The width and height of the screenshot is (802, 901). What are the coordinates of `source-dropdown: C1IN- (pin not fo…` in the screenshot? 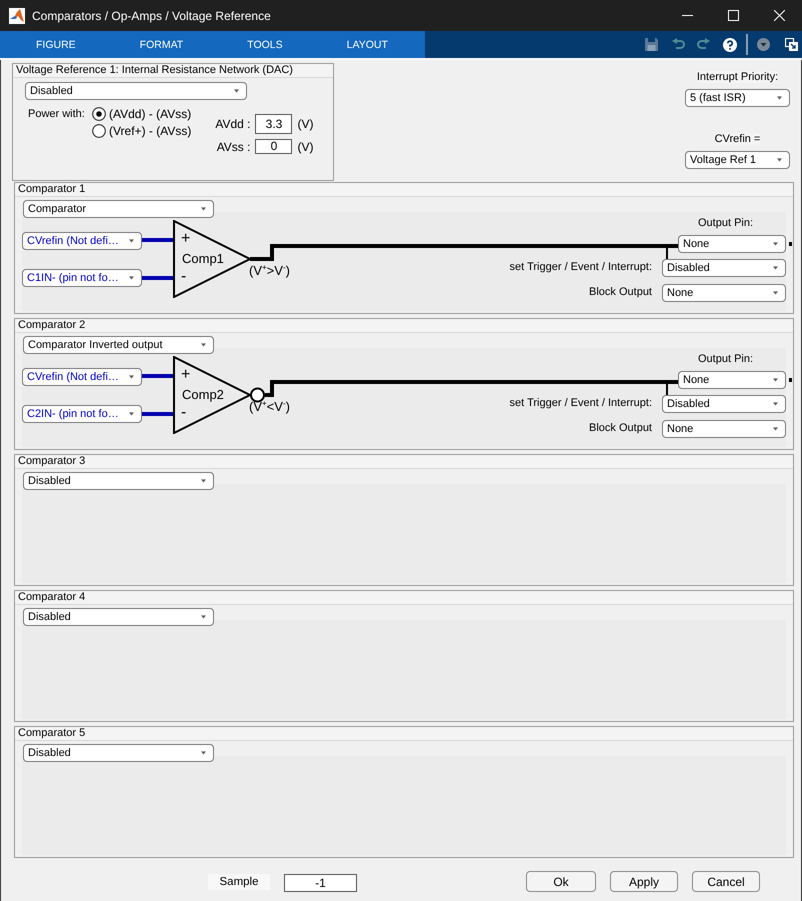 It's located at (82, 278).